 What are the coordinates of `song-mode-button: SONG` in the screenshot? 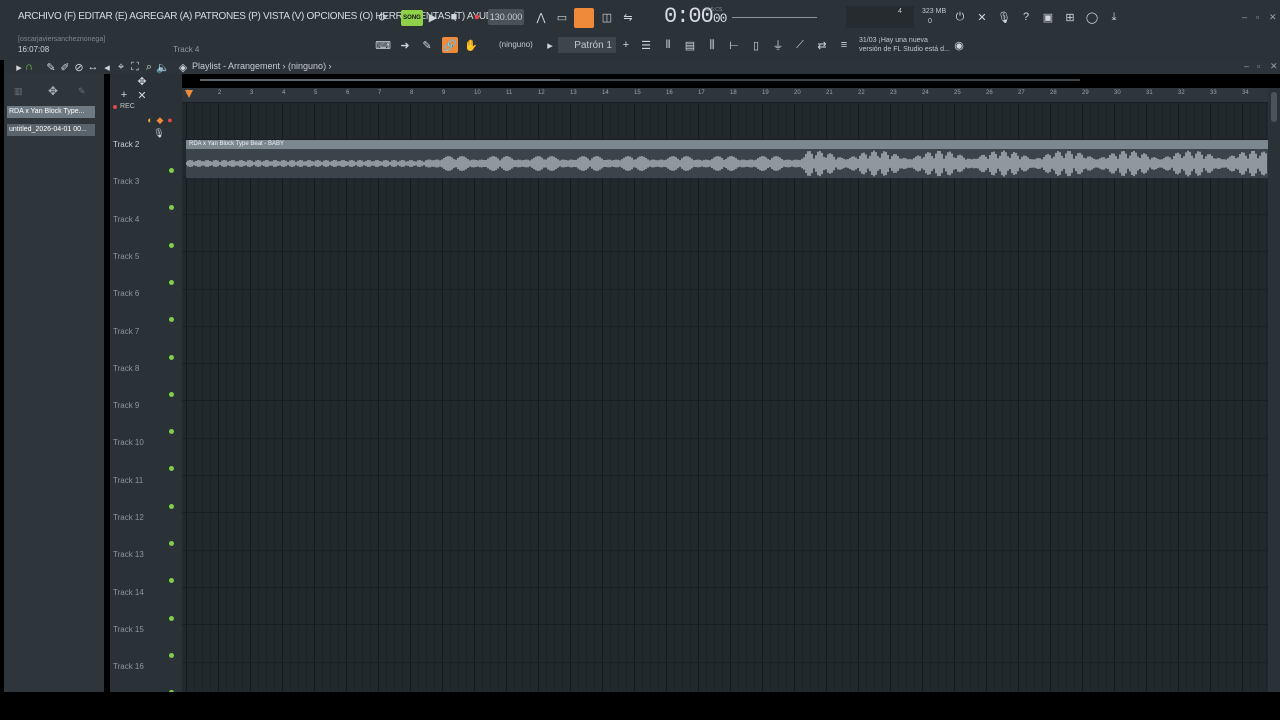 It's located at (412, 18).